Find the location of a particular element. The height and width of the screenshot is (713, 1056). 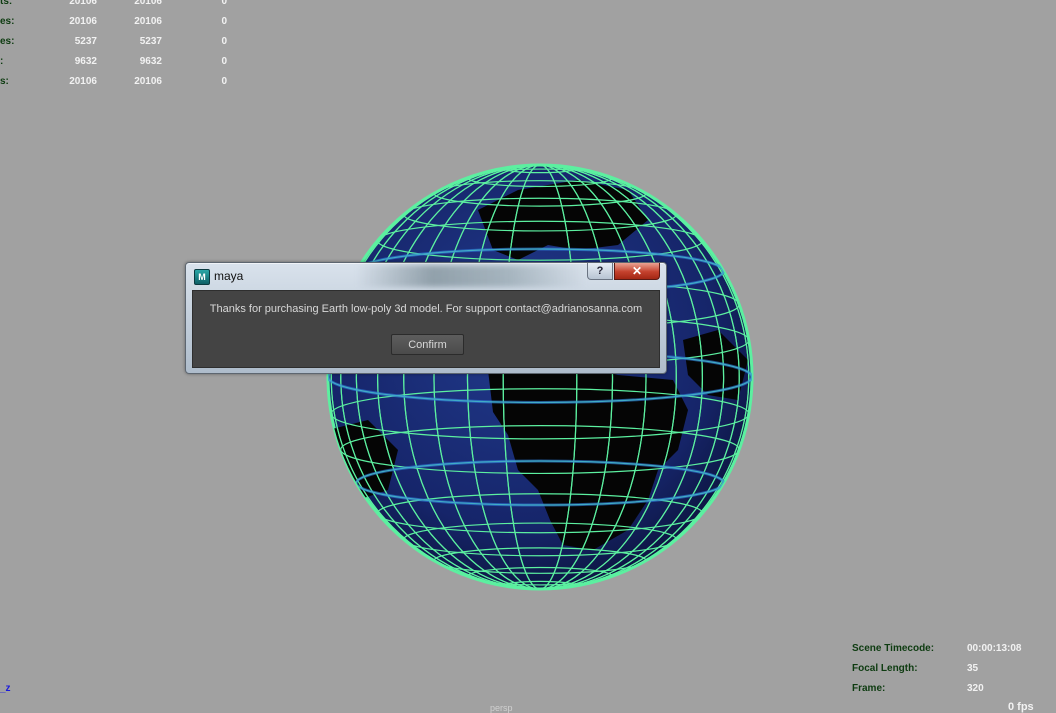

scene-timecode-row: Scene Timecode: 00:00:13:08 is located at coordinates (952, 651).